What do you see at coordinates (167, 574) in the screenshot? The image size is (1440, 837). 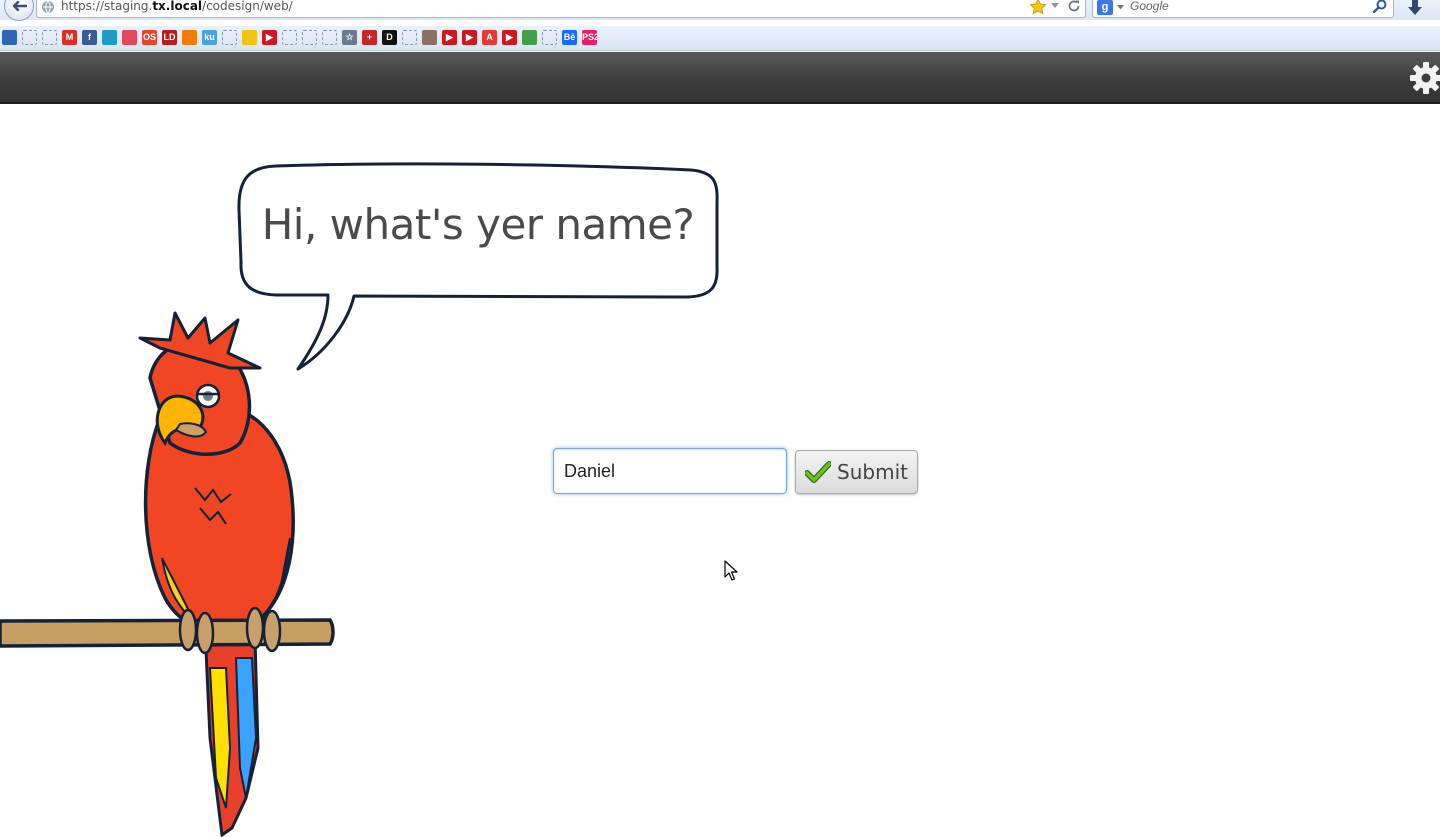 I see `parrot-illustration` at bounding box center [167, 574].